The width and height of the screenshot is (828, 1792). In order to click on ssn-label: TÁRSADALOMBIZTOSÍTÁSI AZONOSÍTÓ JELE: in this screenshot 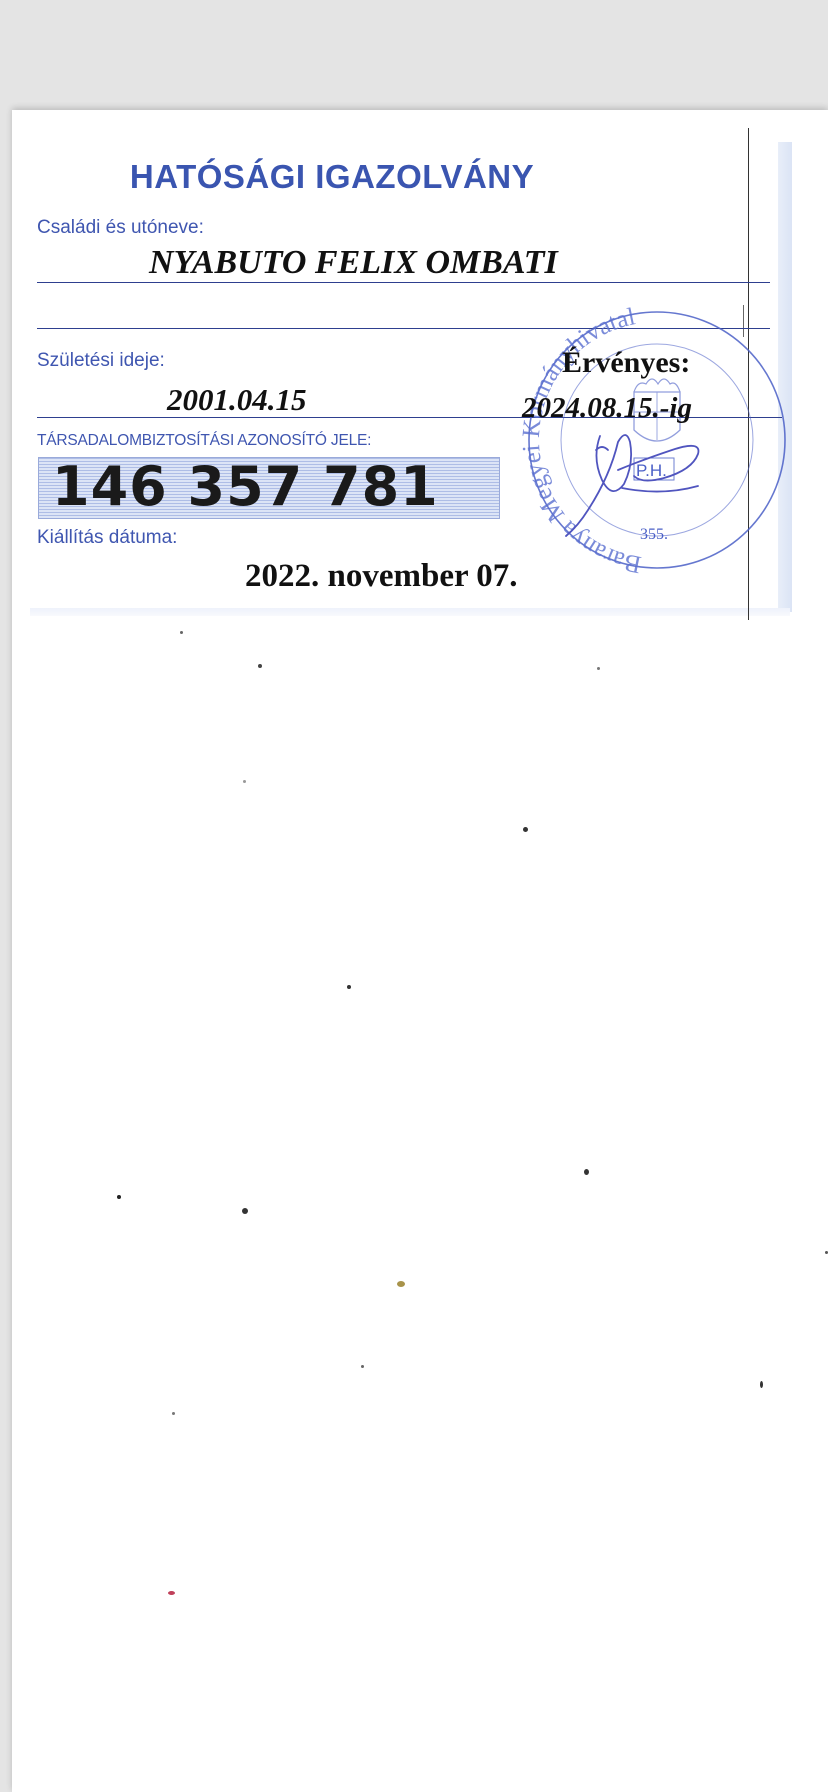, I will do `click(204, 440)`.